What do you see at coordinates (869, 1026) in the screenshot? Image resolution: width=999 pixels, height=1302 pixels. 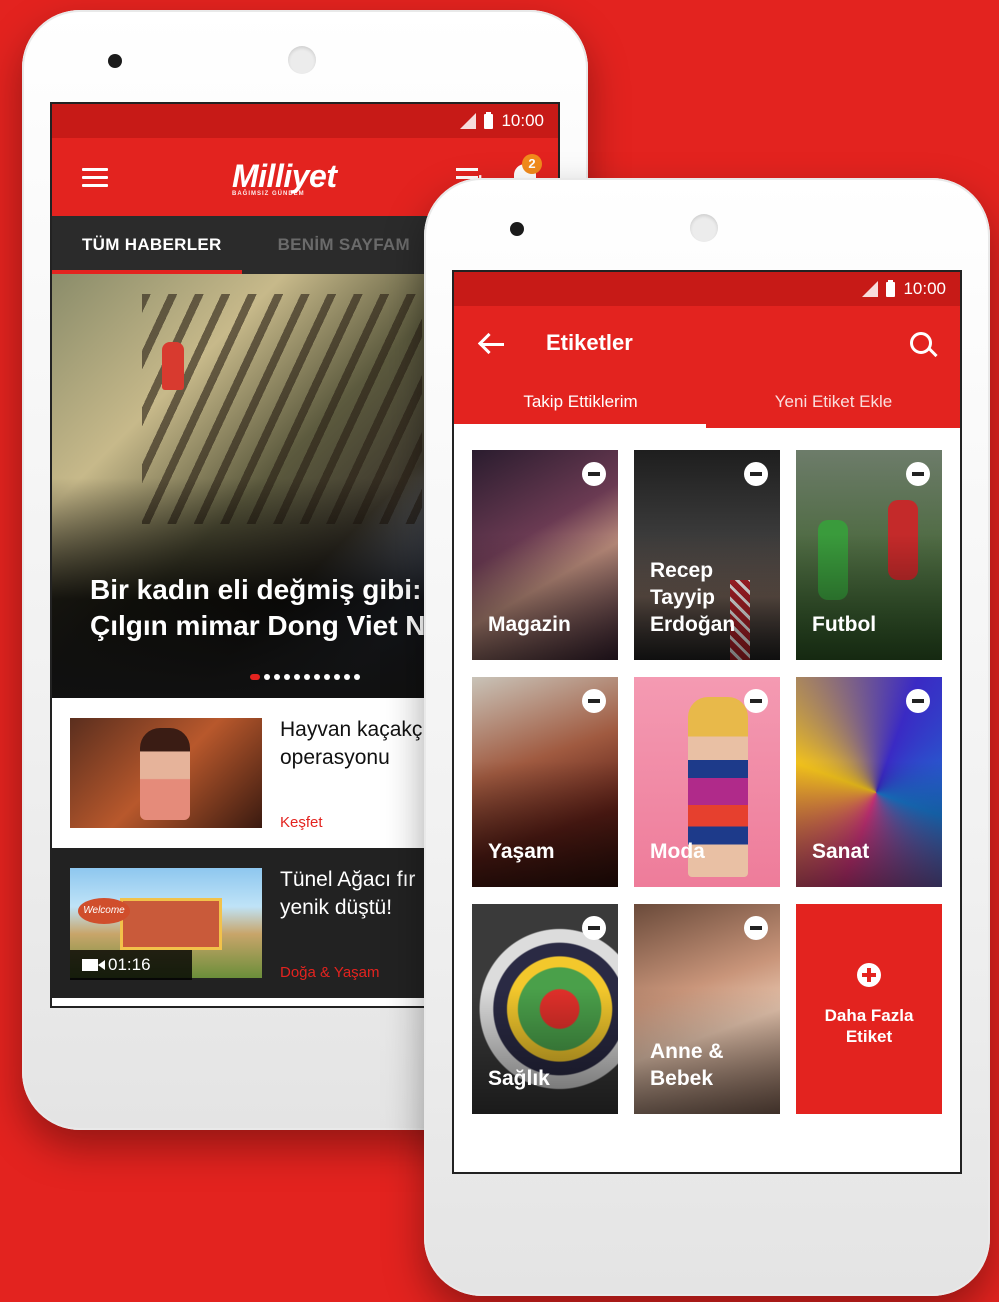 I see `more-tags-label: Daha Fazla Etiket` at bounding box center [869, 1026].